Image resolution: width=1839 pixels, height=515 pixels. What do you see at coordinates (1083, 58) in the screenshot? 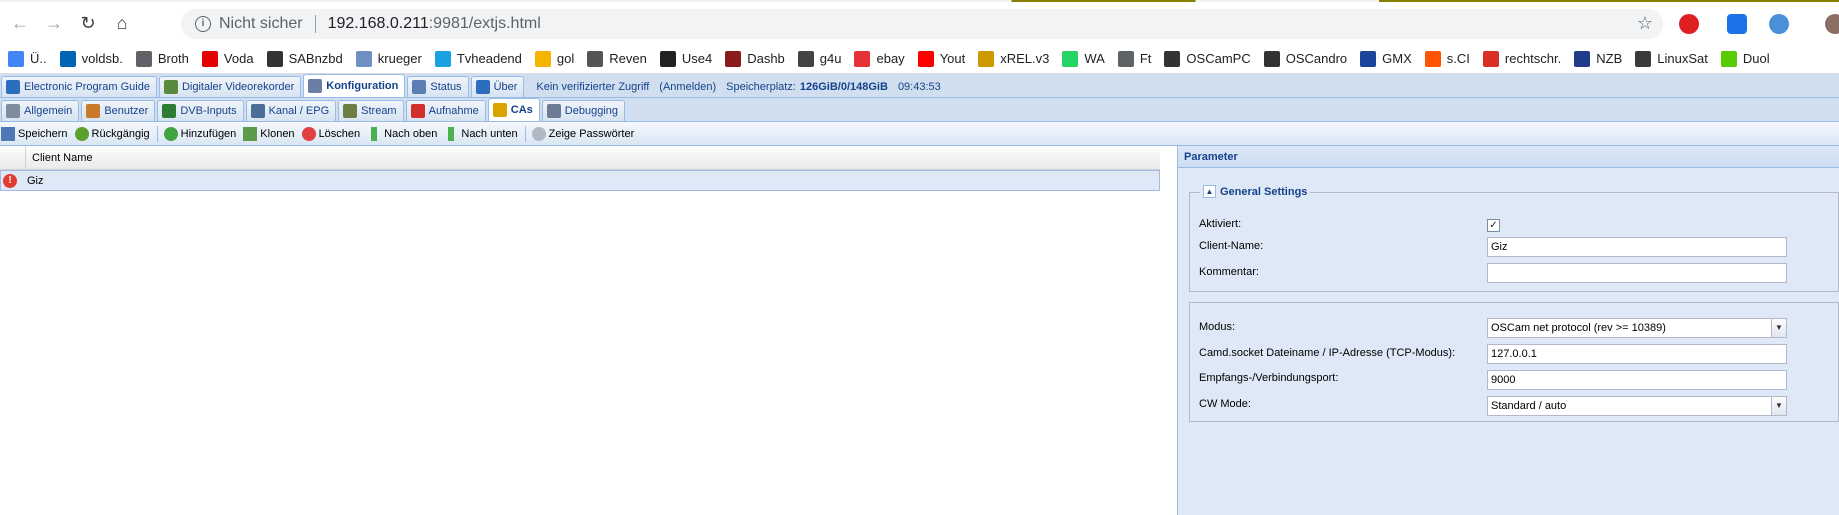
I see `bookmark-item: WA` at bounding box center [1083, 58].